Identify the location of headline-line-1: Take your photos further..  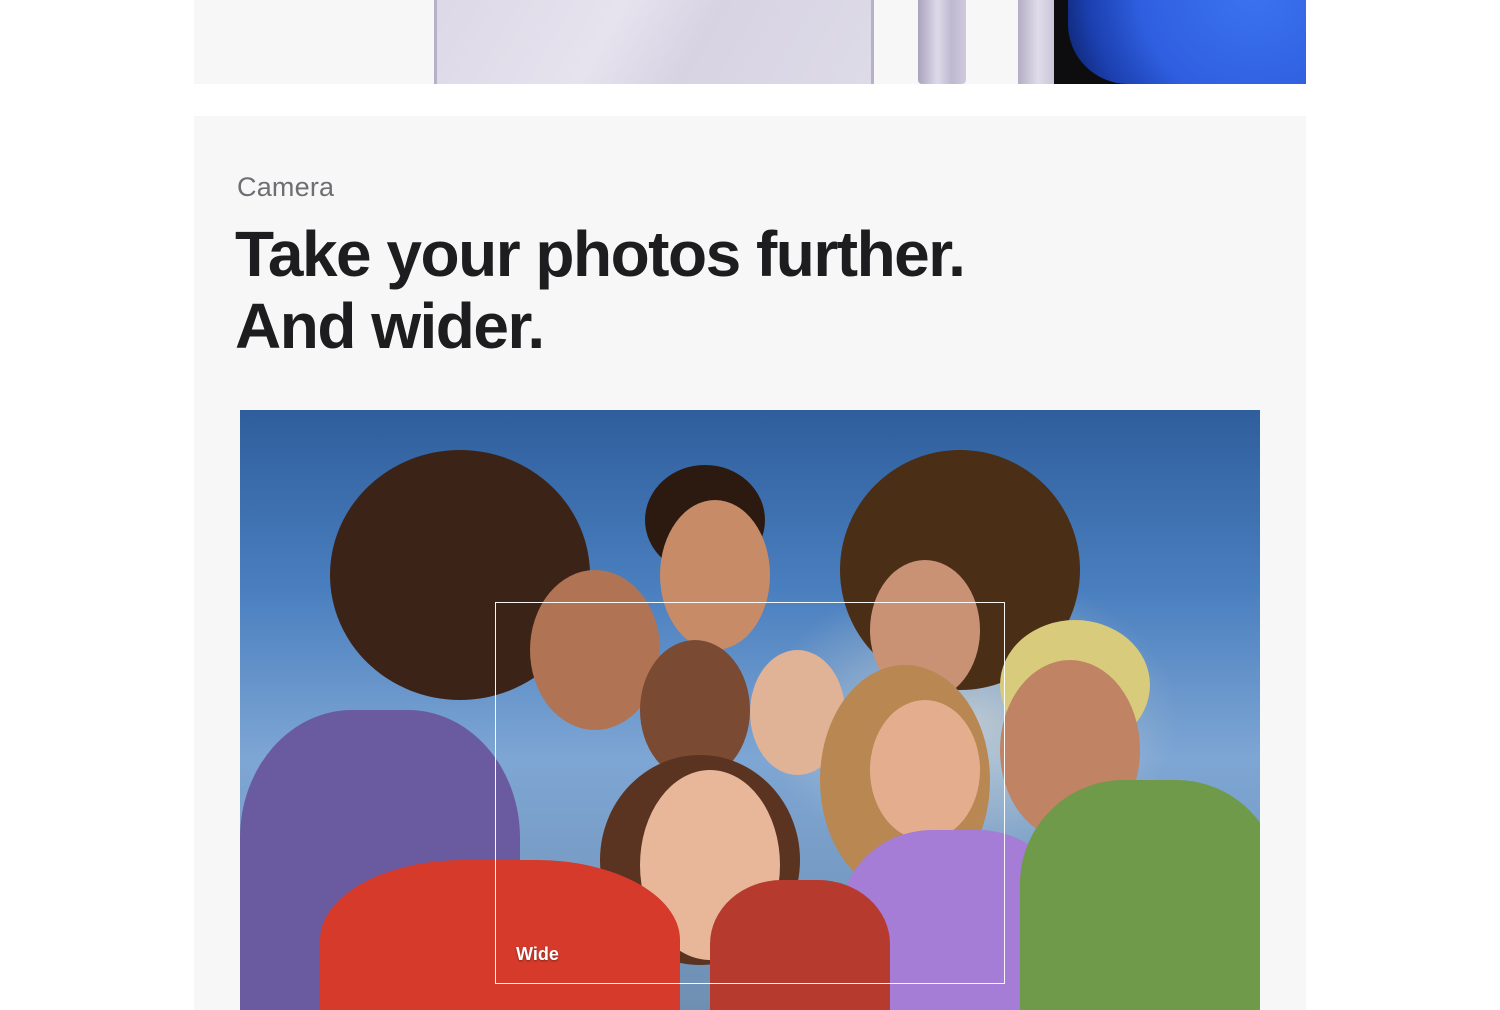
(600, 254).